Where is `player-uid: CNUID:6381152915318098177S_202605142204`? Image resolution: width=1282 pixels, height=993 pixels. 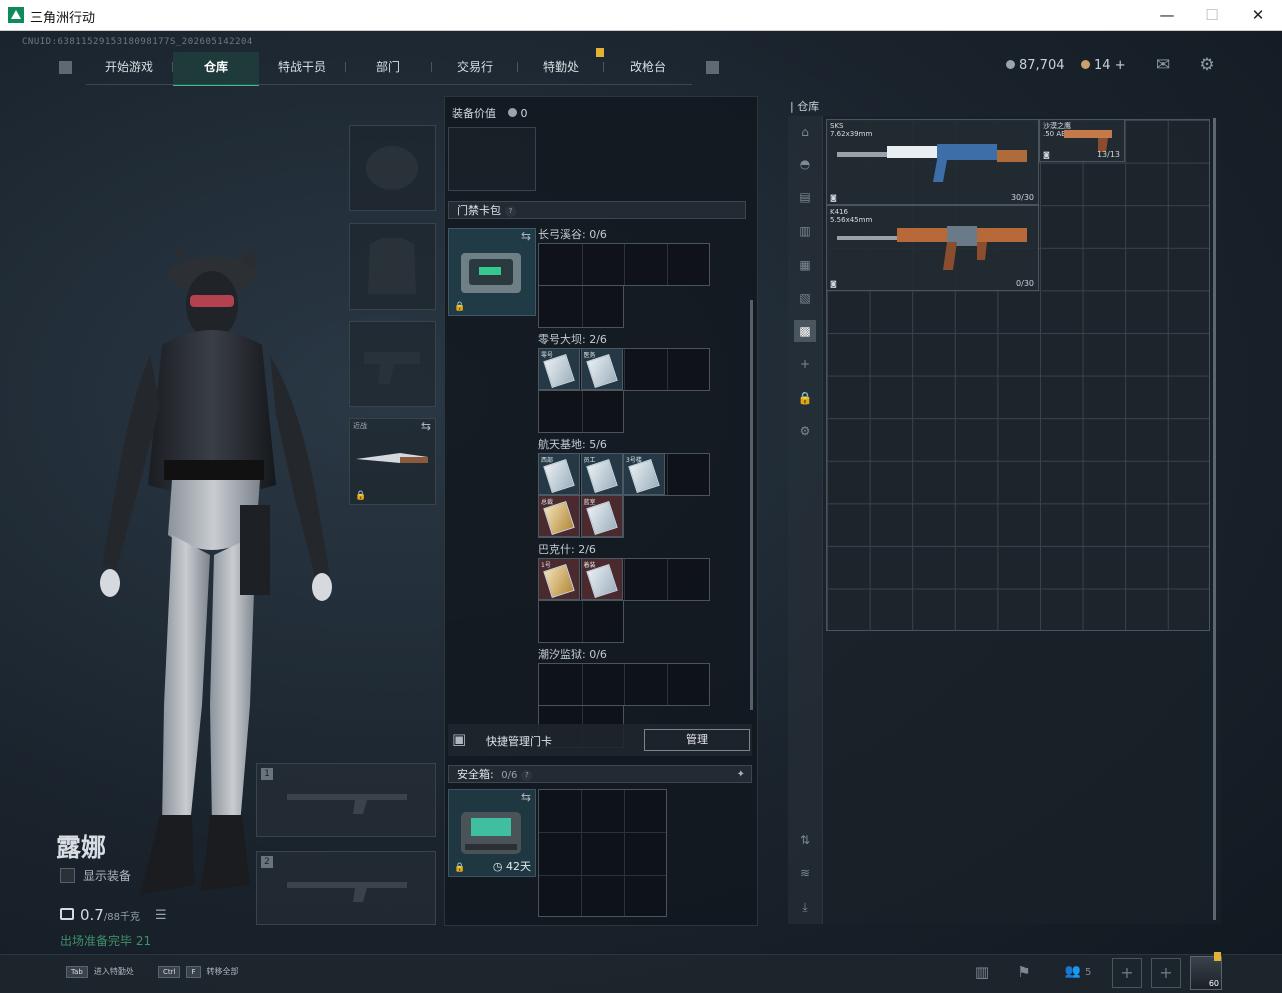 player-uid: CNUID:6381152915318098177S_202605142204 is located at coordinates (137, 42).